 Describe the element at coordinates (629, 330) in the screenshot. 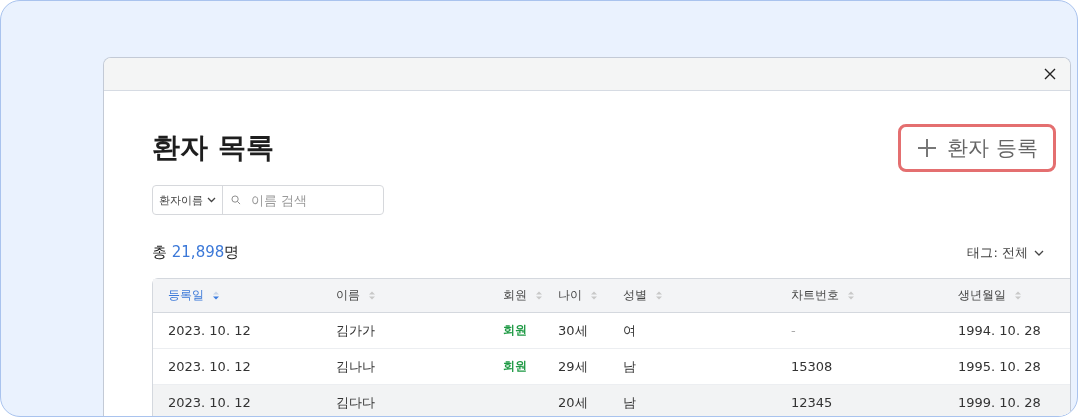

I see `table-cell: 여` at that location.